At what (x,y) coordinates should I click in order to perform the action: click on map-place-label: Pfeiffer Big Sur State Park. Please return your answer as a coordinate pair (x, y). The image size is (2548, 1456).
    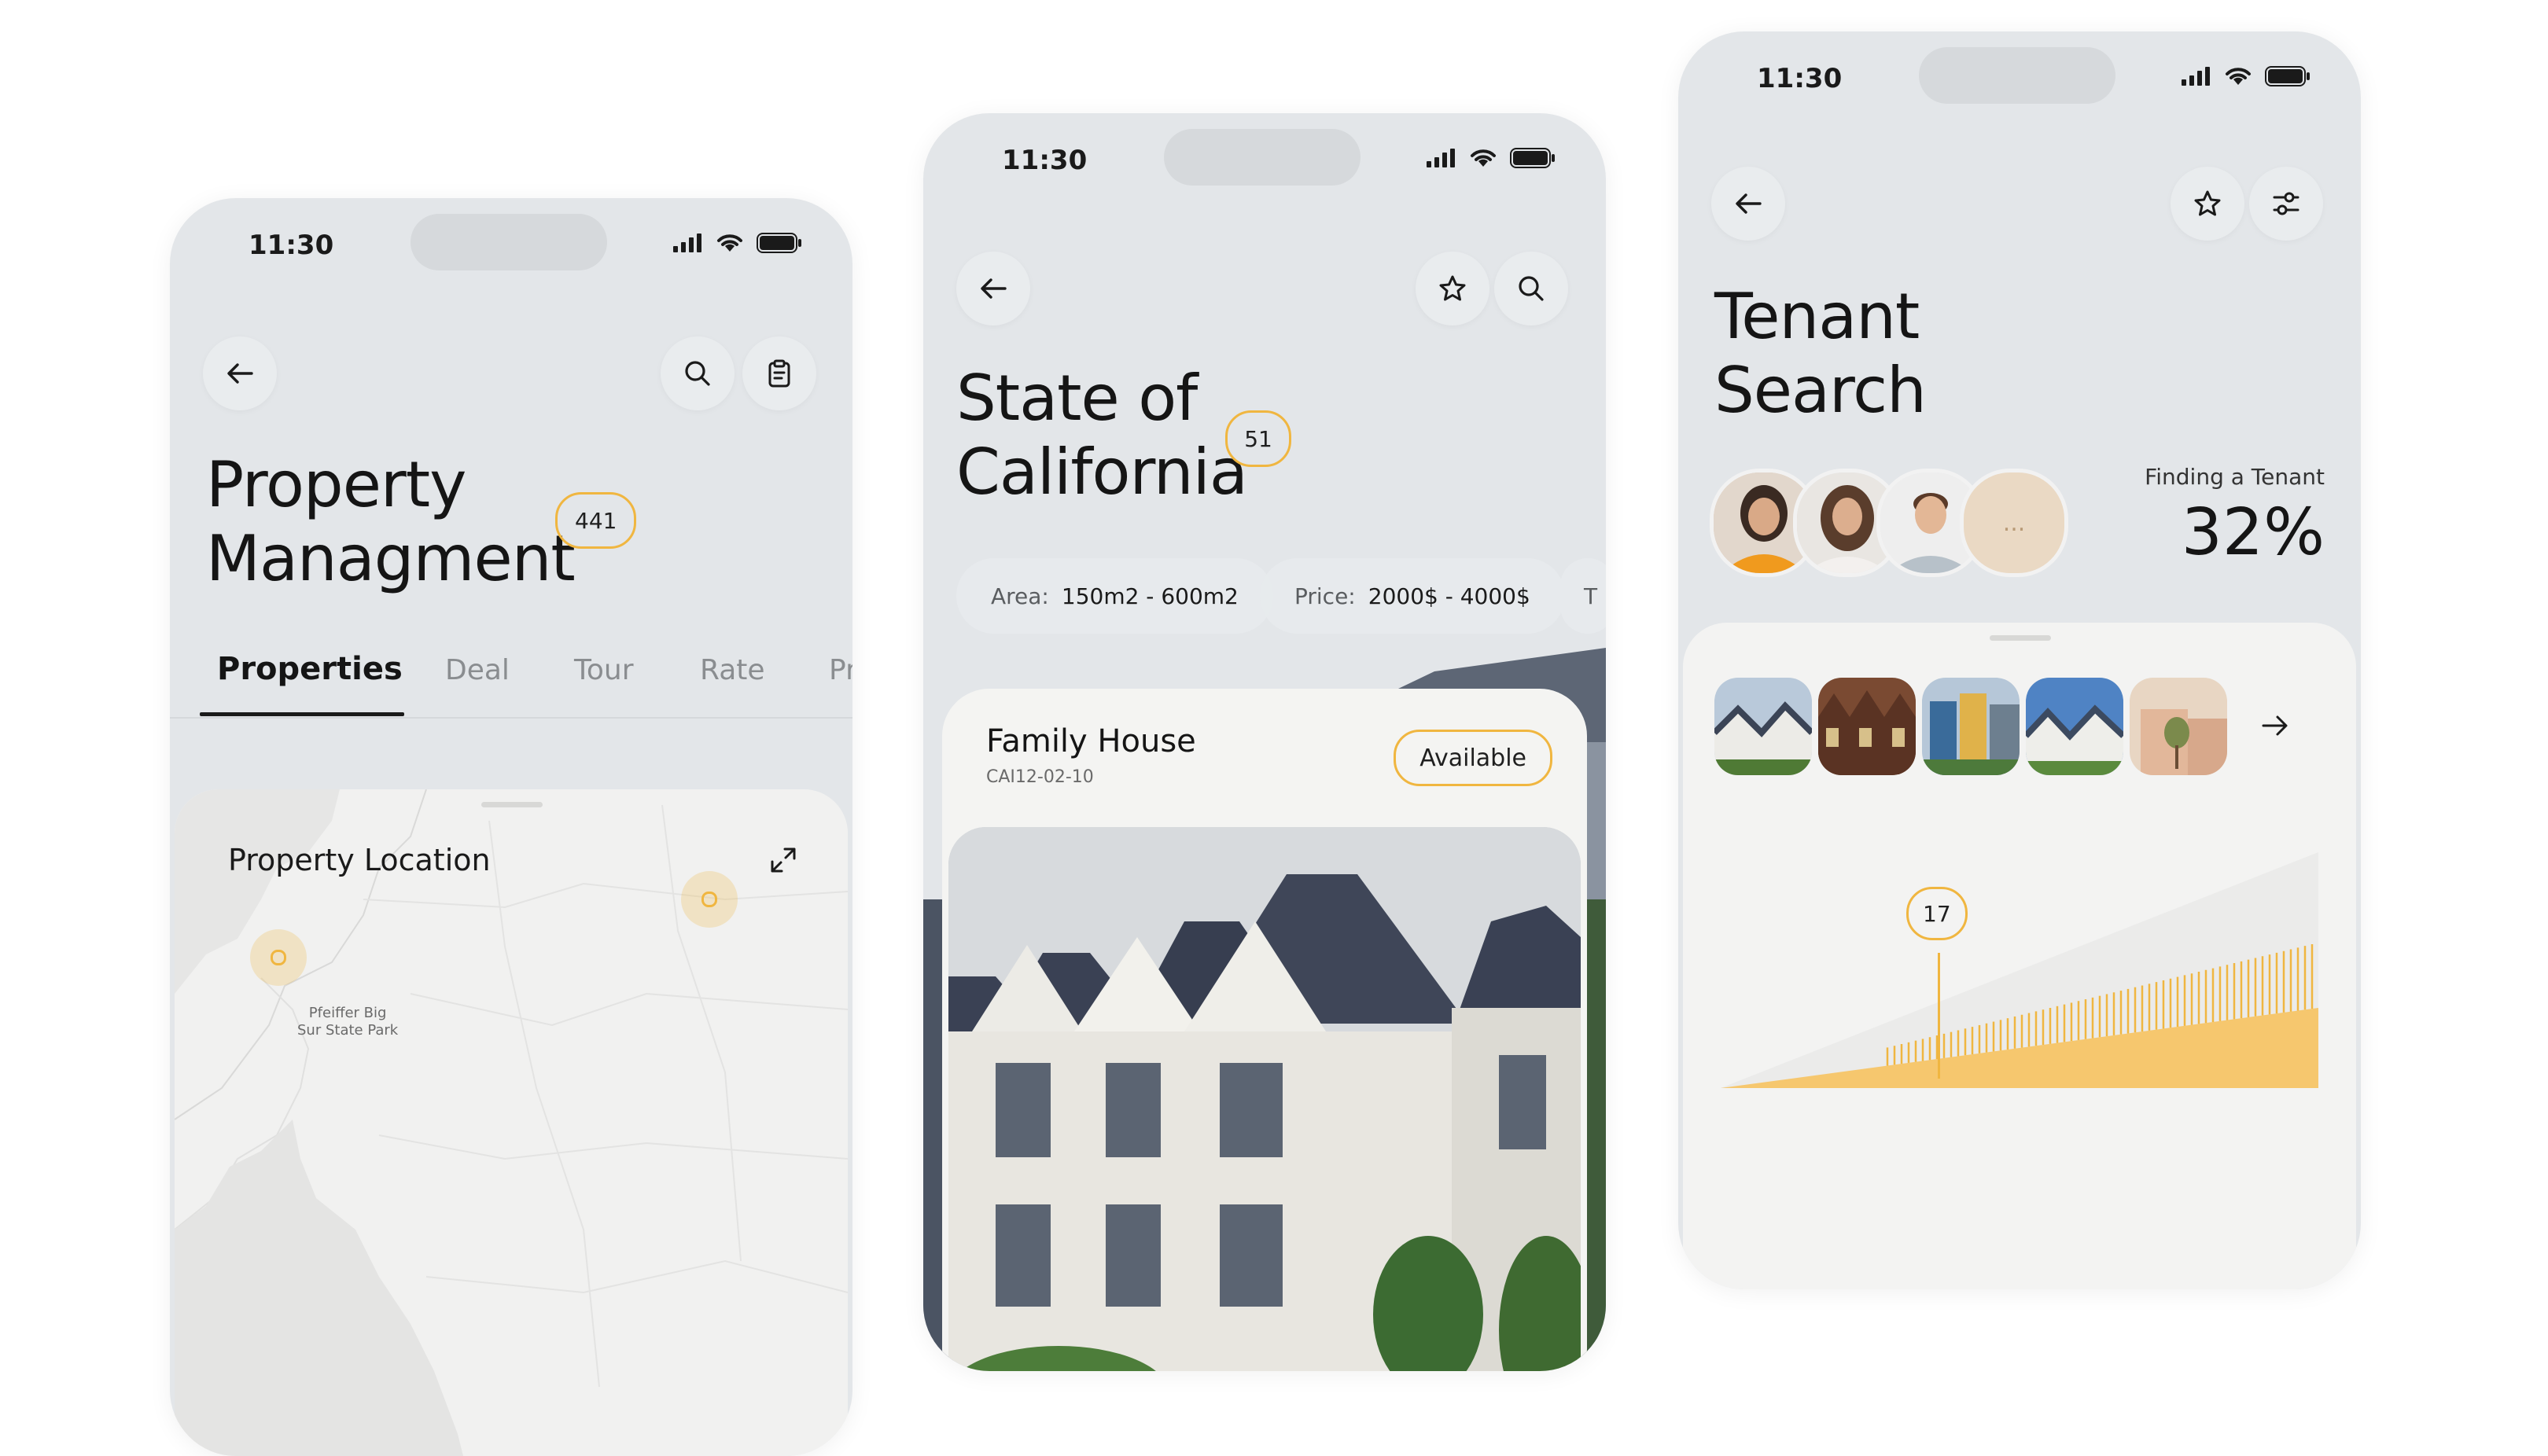
    Looking at the image, I should click on (348, 1022).